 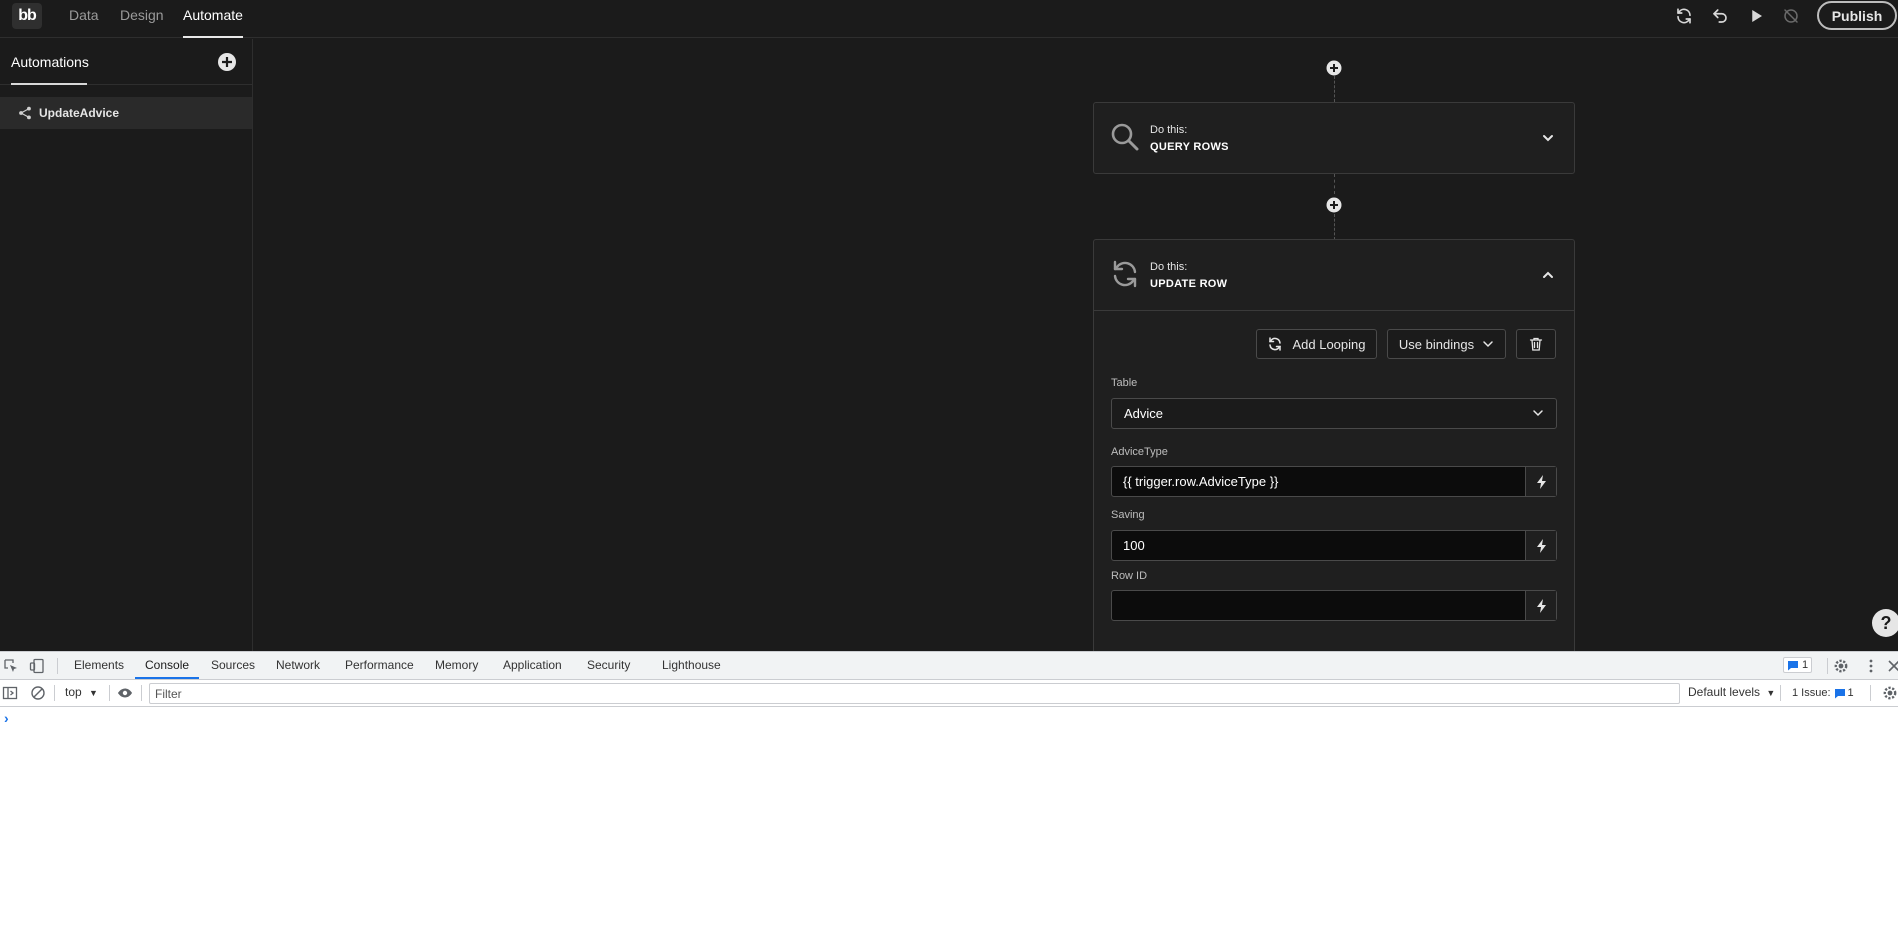 What do you see at coordinates (1319, 605) in the screenshot?
I see `row-id-input` at bounding box center [1319, 605].